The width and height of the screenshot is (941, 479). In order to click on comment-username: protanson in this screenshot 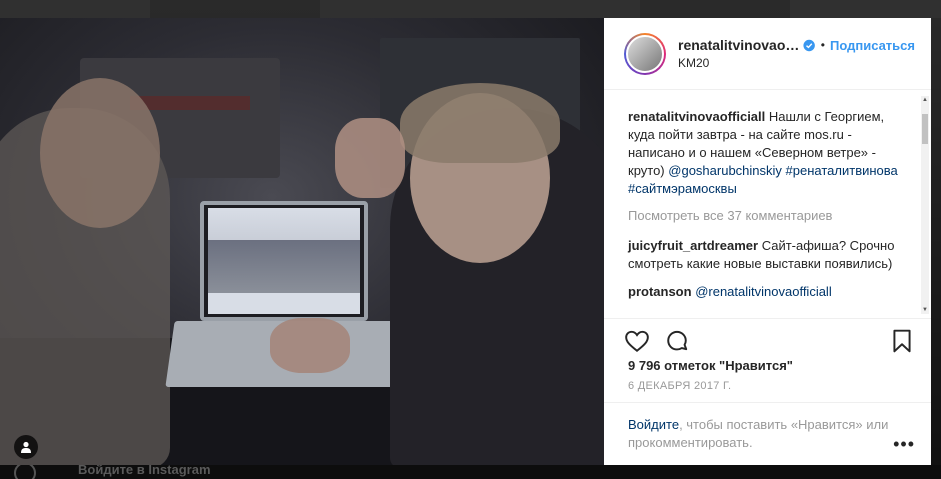, I will do `click(660, 291)`.